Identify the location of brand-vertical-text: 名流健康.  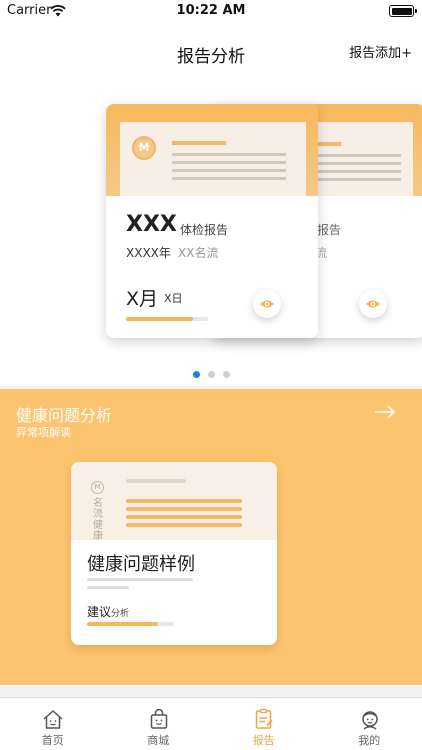
(98, 520).